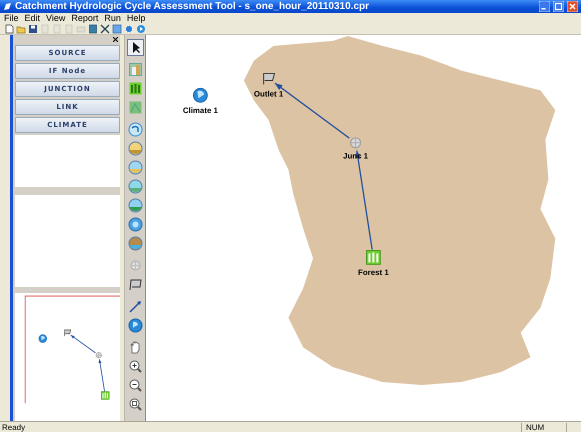 This screenshot has height=432, width=581. What do you see at coordinates (135, 186) in the screenshot?
I see `pond-icon` at bounding box center [135, 186].